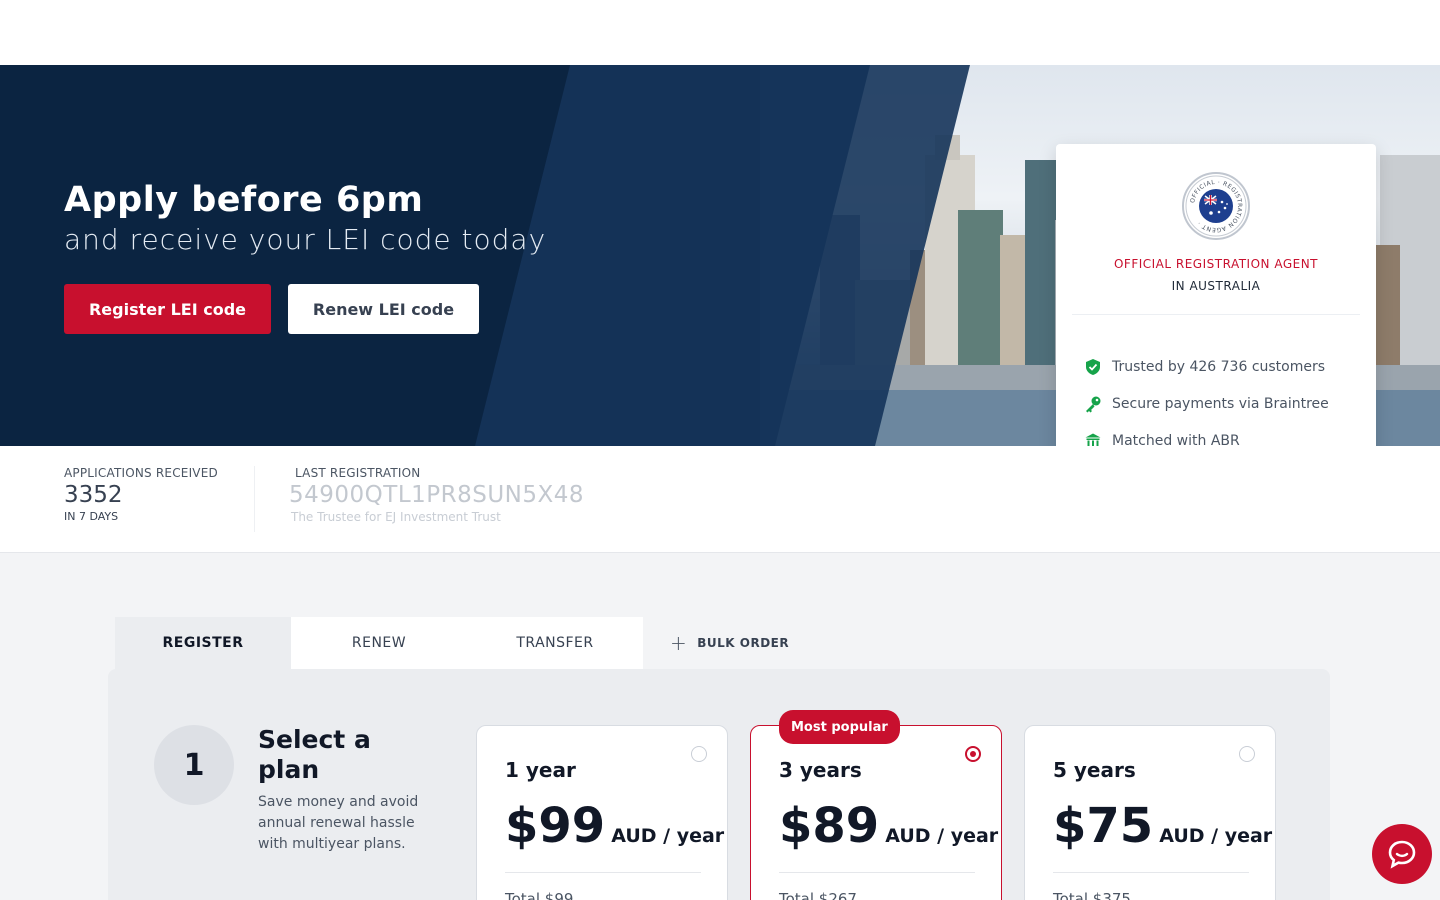 This screenshot has width=1440, height=900. I want to click on hero-buttons: Register LEI code Renew LEI code, so click(271, 309).